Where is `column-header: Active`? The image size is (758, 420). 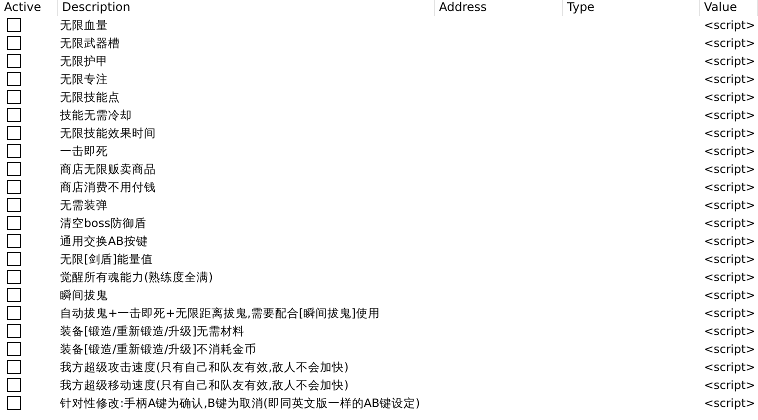
column-header: Active is located at coordinates (29, 8).